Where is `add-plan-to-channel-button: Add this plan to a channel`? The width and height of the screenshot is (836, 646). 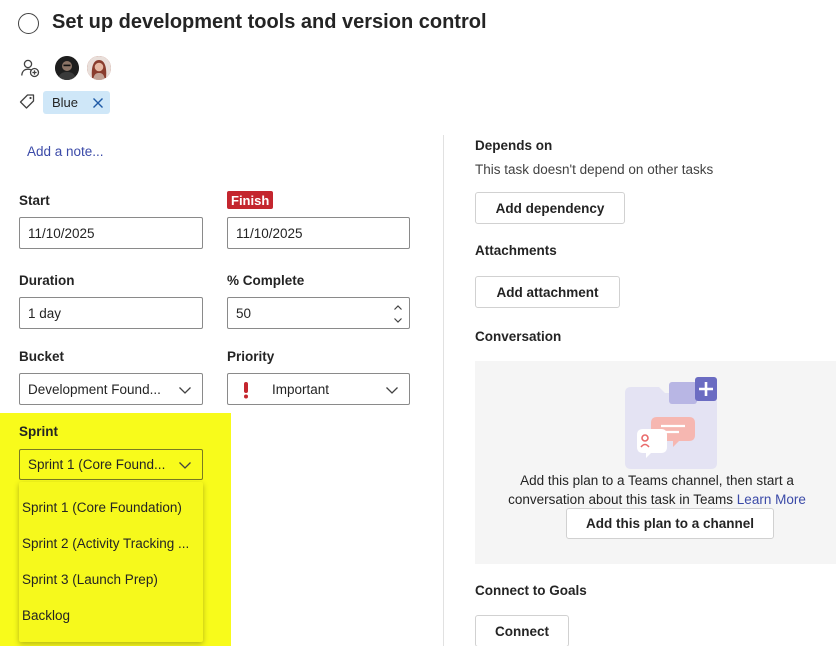
add-plan-to-channel-button: Add this plan to a channel is located at coordinates (670, 523).